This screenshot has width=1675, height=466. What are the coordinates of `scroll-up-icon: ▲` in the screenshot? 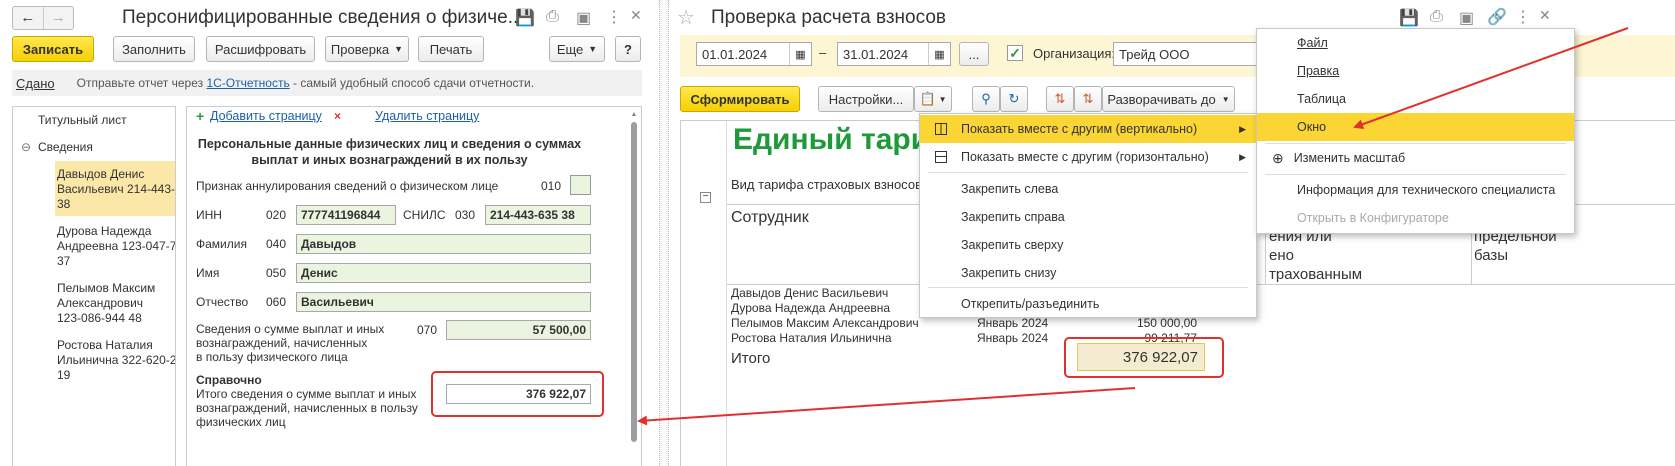 It's located at (634, 114).